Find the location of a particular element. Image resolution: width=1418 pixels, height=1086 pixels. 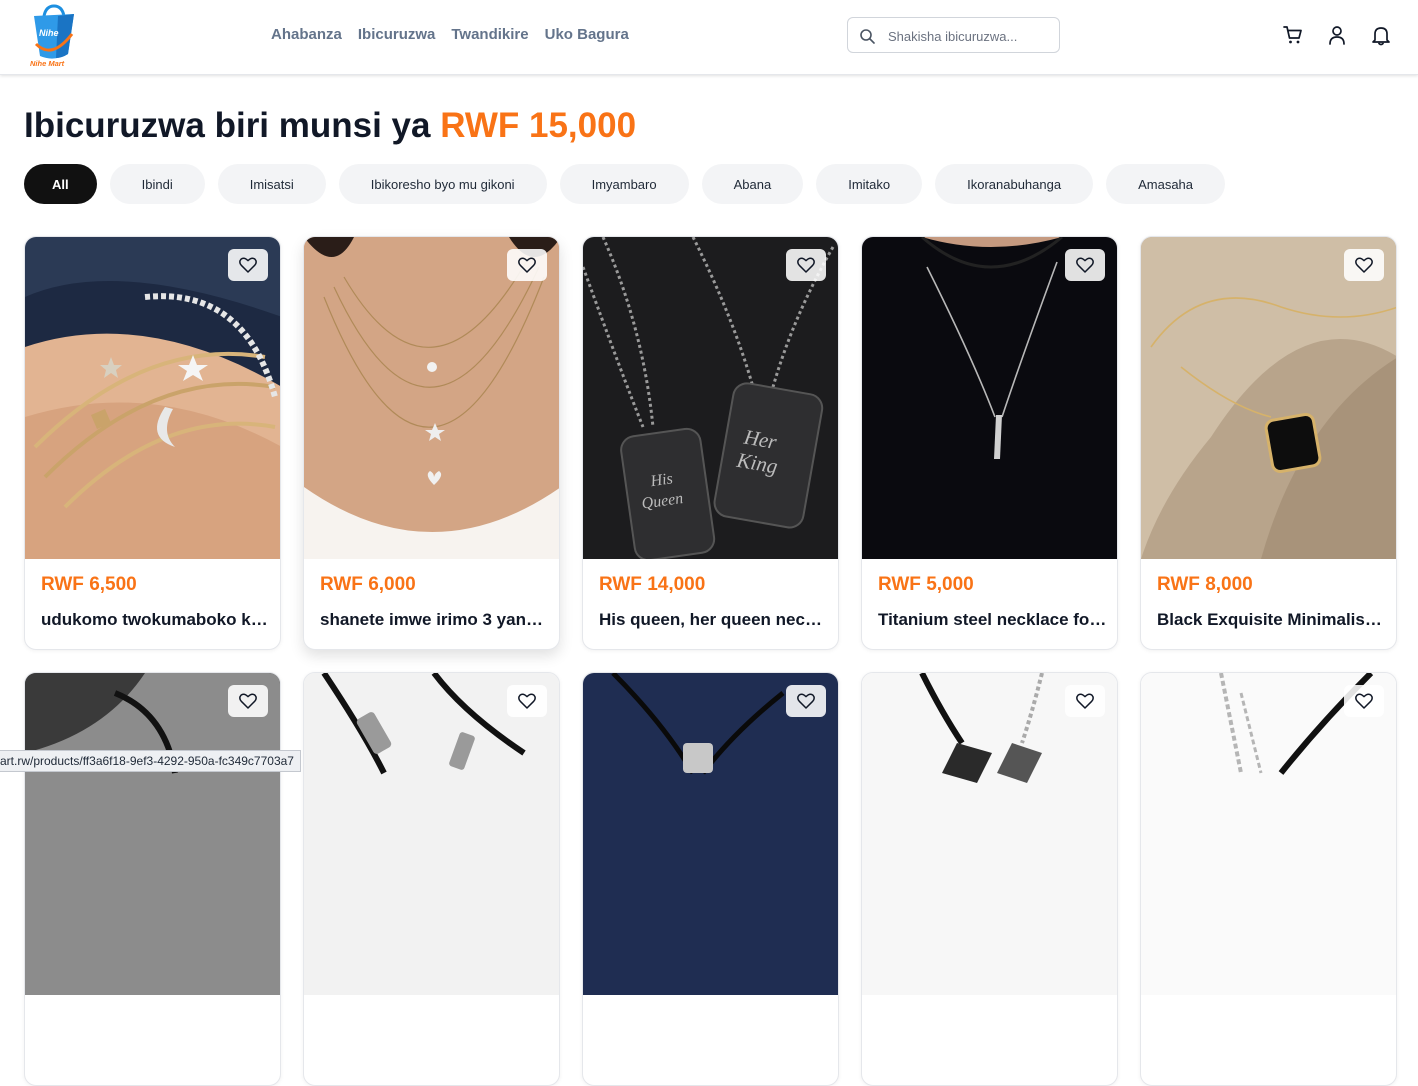

user-icon is located at coordinates (1337, 35).